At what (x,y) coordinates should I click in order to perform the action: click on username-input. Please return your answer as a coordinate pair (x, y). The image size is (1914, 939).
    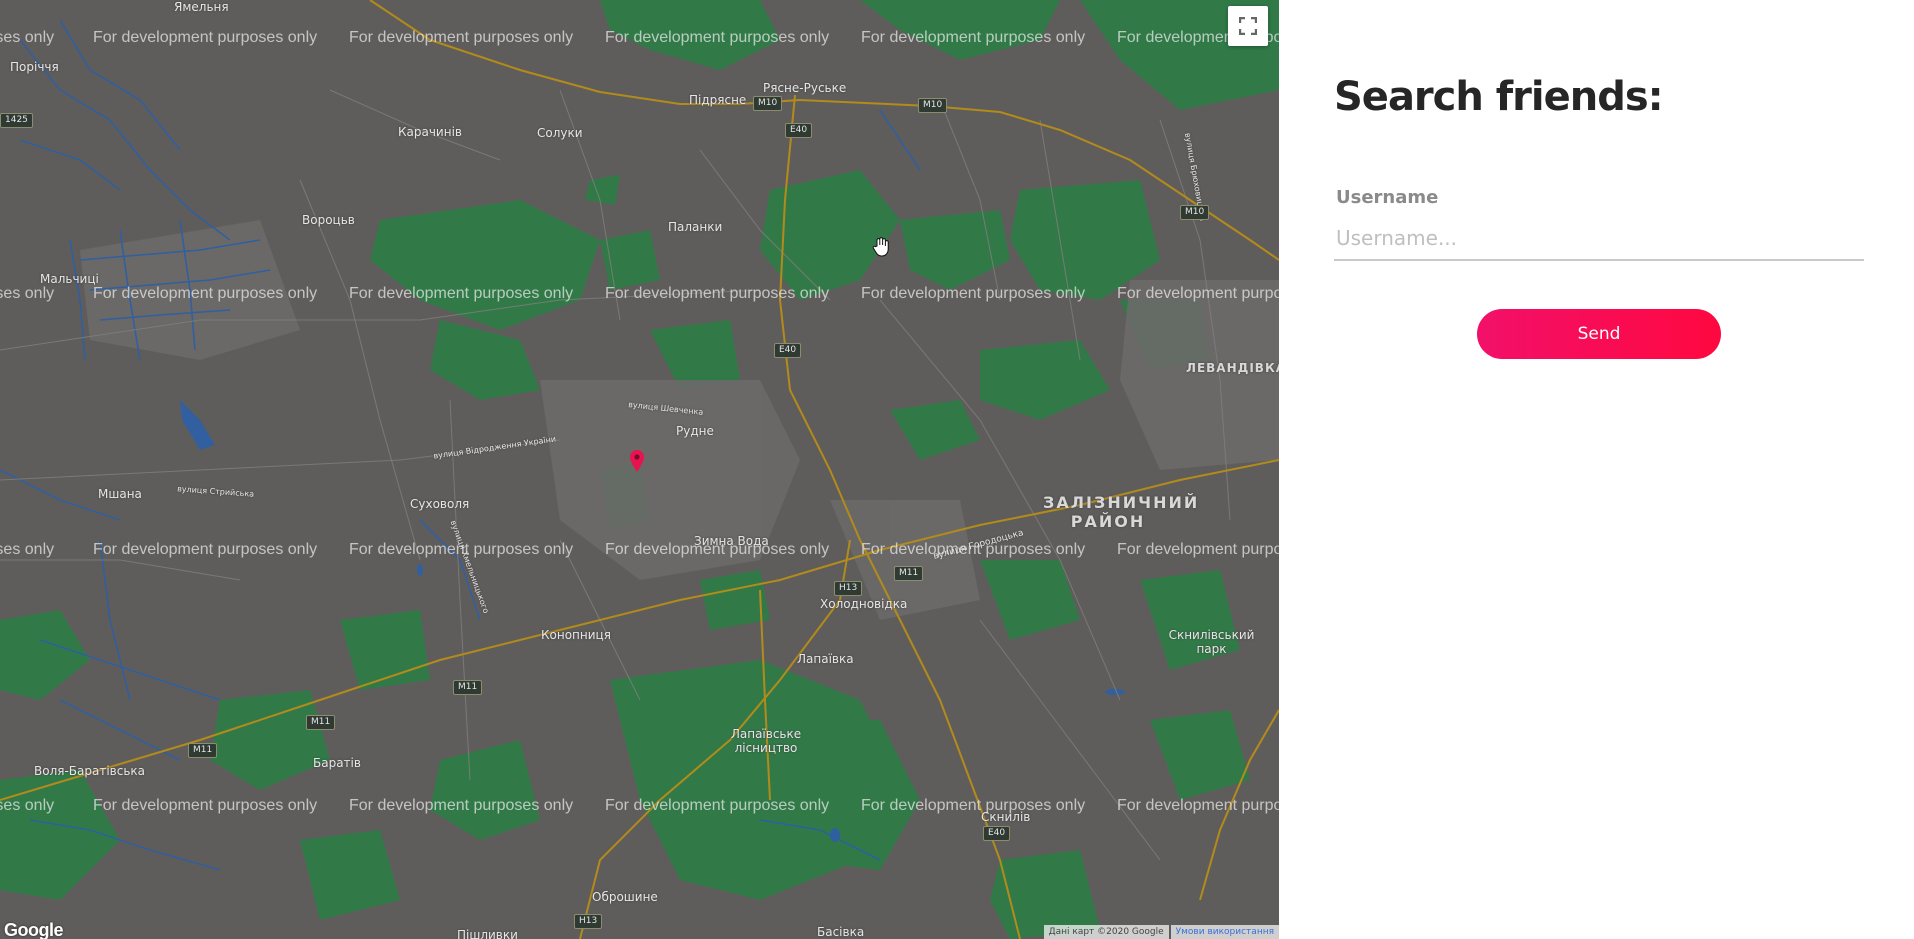
    Looking at the image, I should click on (1599, 239).